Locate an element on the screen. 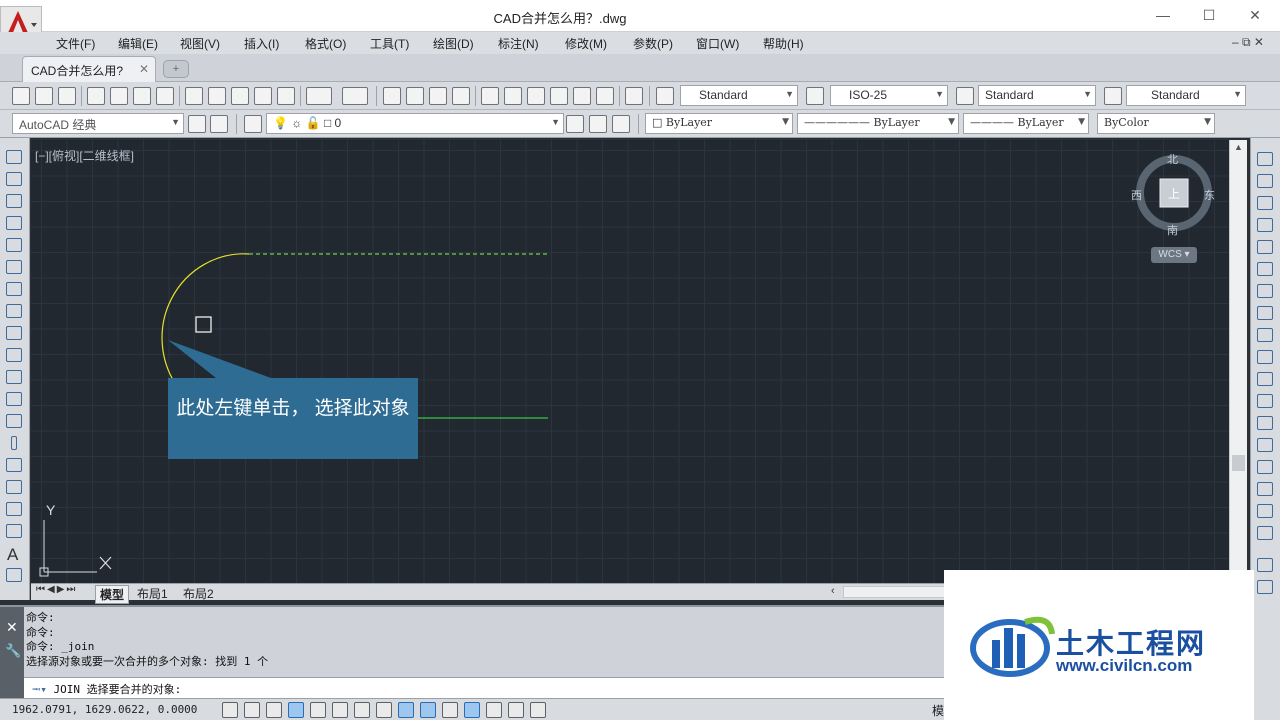  compass-east: 东 is located at coordinates (1209, 195).